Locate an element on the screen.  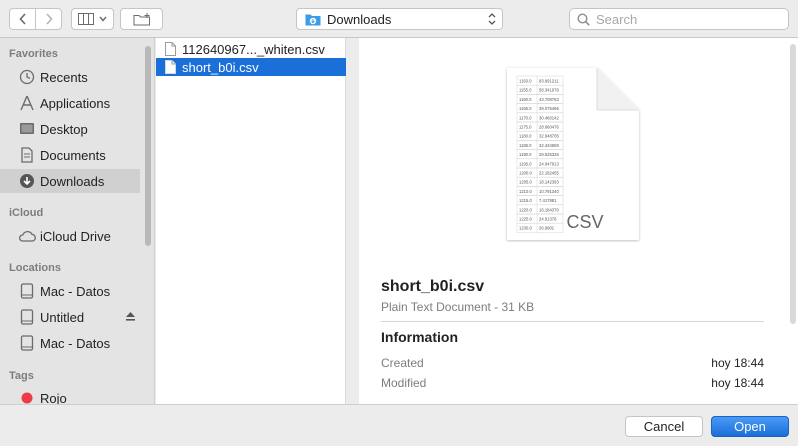
sidebar-section-tags: Tags is located at coordinates (21, 376).